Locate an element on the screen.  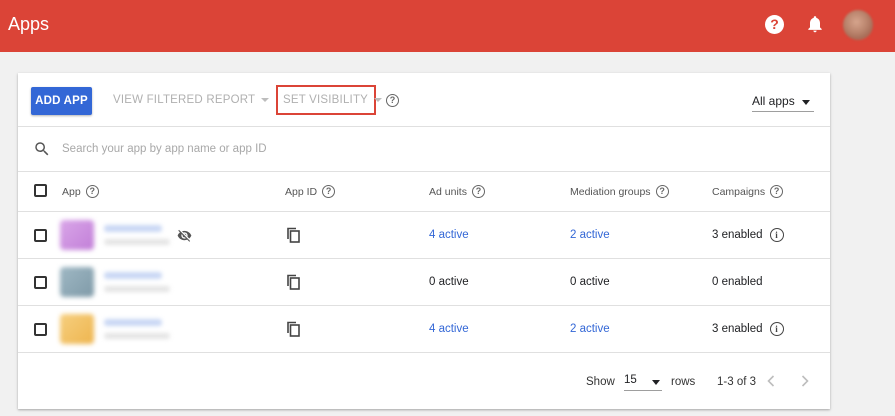
set-visibility-button: SET VISIBILITY is located at coordinates (329, 100).